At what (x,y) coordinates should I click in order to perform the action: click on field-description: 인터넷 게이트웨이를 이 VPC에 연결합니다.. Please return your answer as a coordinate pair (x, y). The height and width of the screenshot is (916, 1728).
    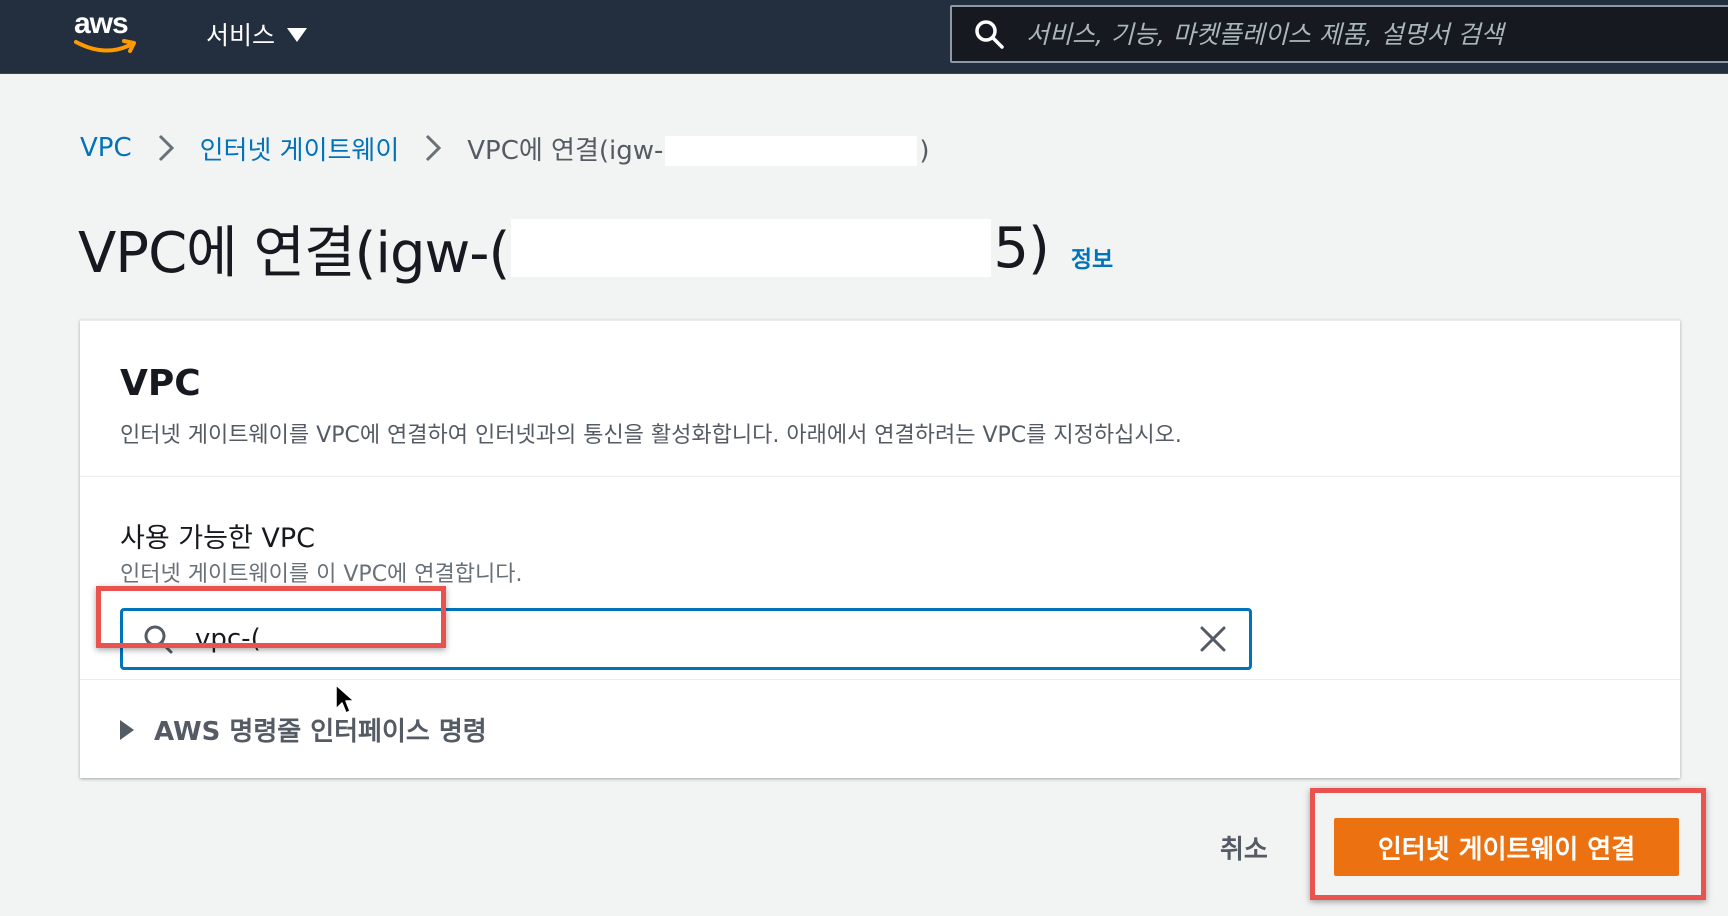
    Looking at the image, I should click on (321, 574).